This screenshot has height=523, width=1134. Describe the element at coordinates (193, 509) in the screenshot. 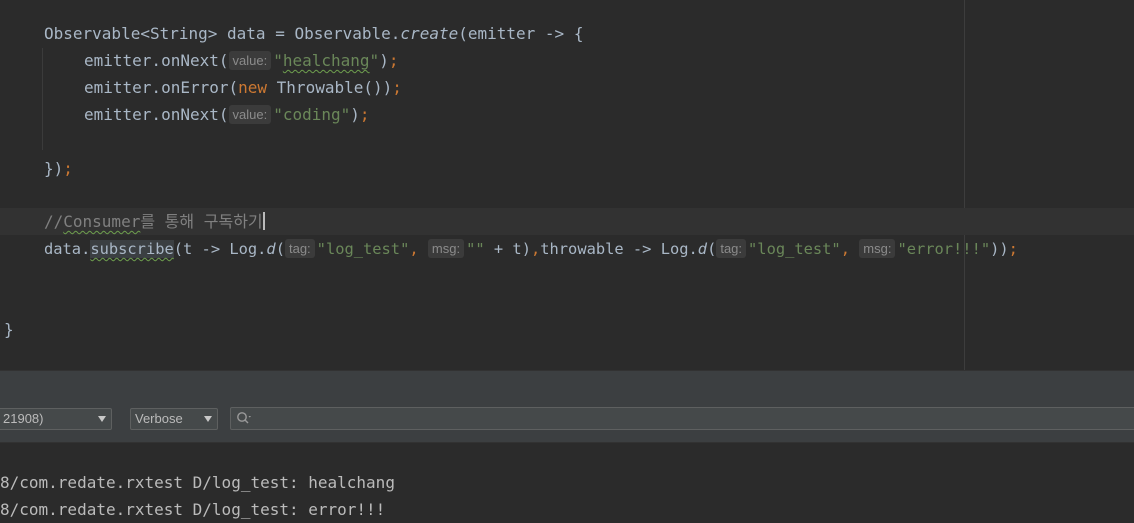

I see `log-line: 8/com.redate.rxtest D/log_test: error!!!` at that location.